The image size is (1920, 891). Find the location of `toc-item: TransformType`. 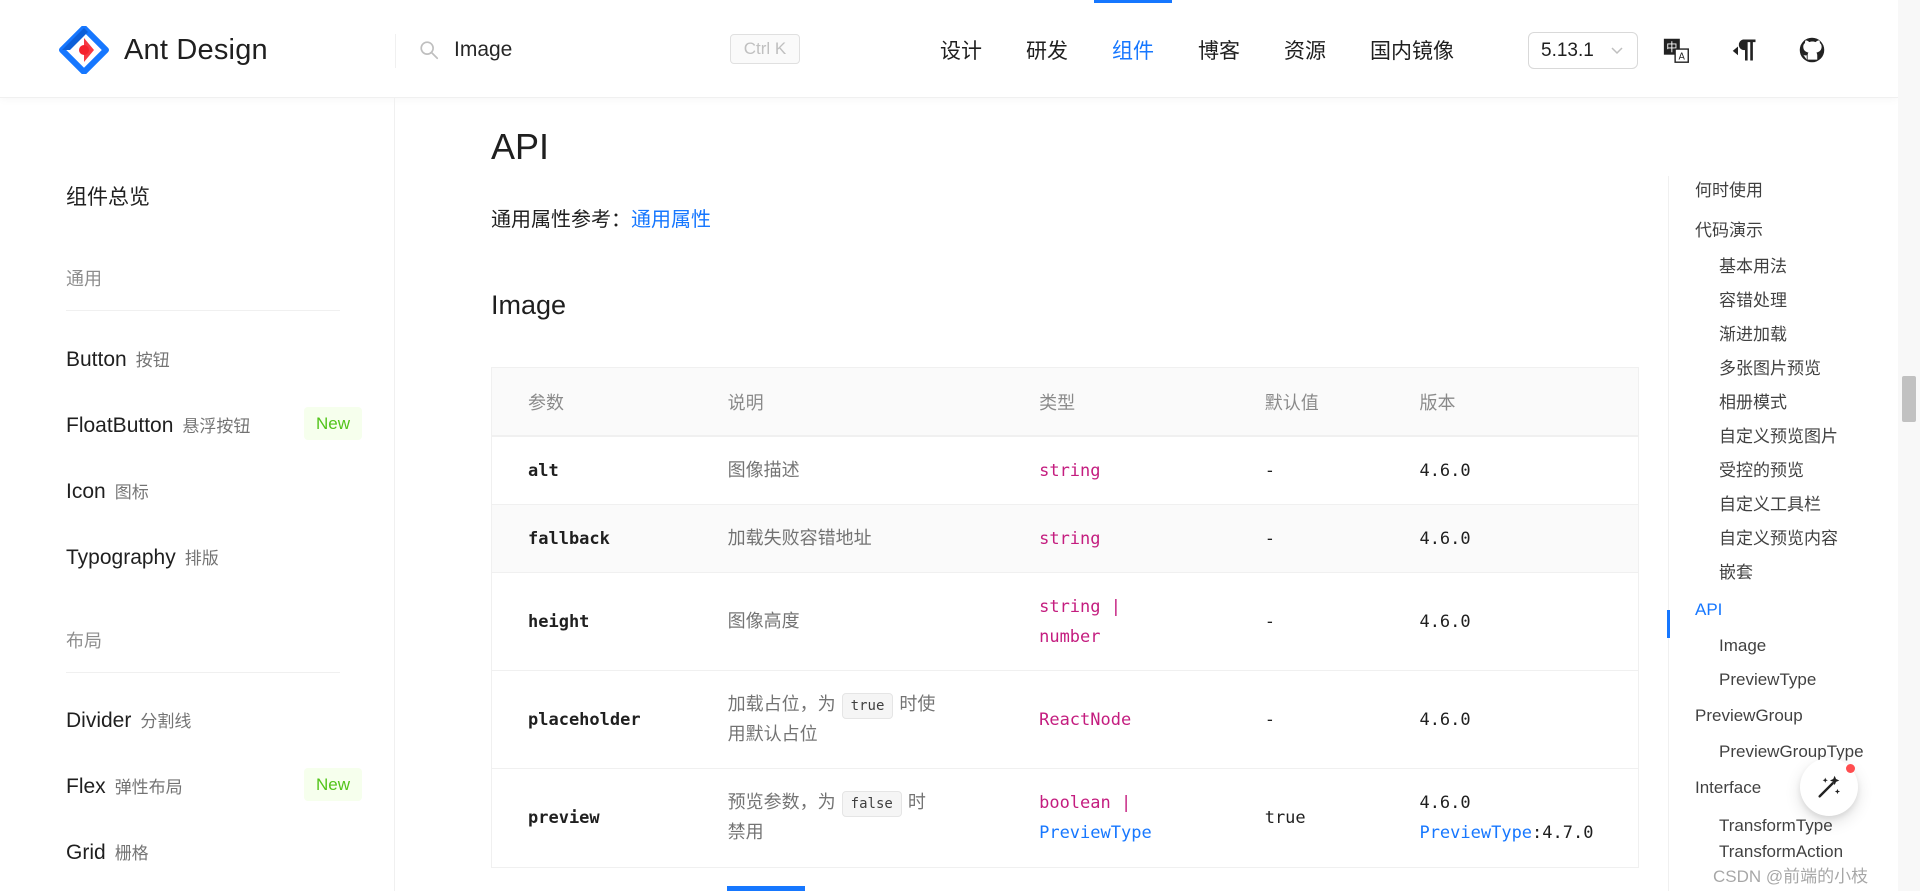

toc-item: TransformType is located at coordinates (1776, 826).